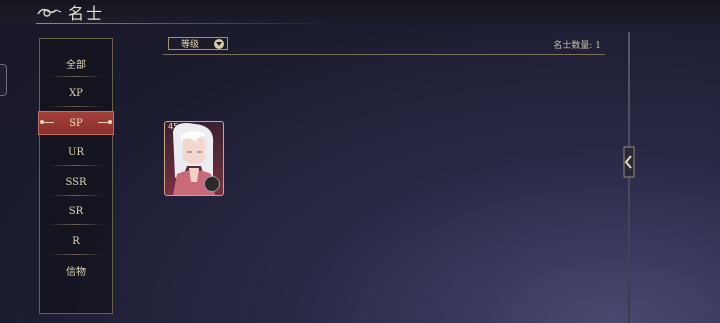  I want to click on sidebar-item-sr: SR, so click(76, 211).